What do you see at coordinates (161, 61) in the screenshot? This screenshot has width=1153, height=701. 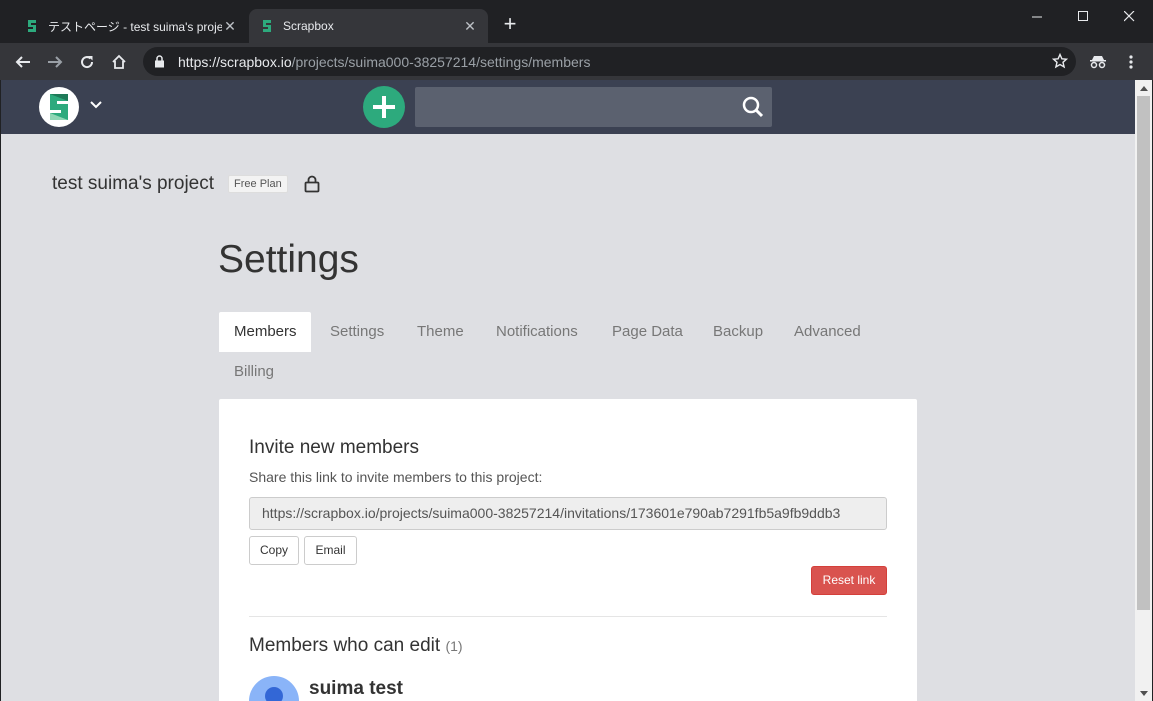 I see `lock-icon` at bounding box center [161, 61].